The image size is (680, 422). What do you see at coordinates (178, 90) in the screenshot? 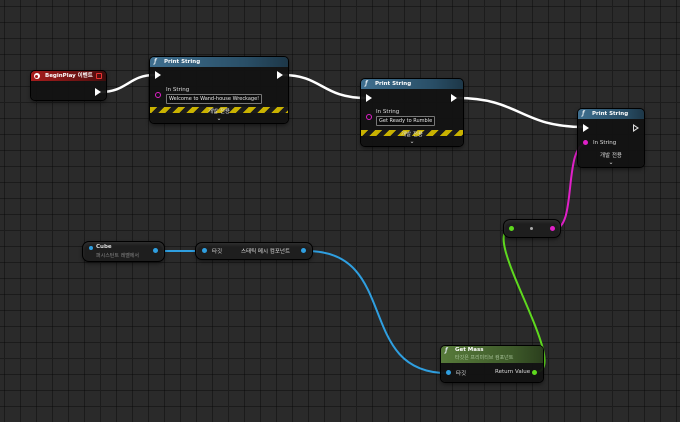
I see `print1-instring-label: In String` at bounding box center [178, 90].